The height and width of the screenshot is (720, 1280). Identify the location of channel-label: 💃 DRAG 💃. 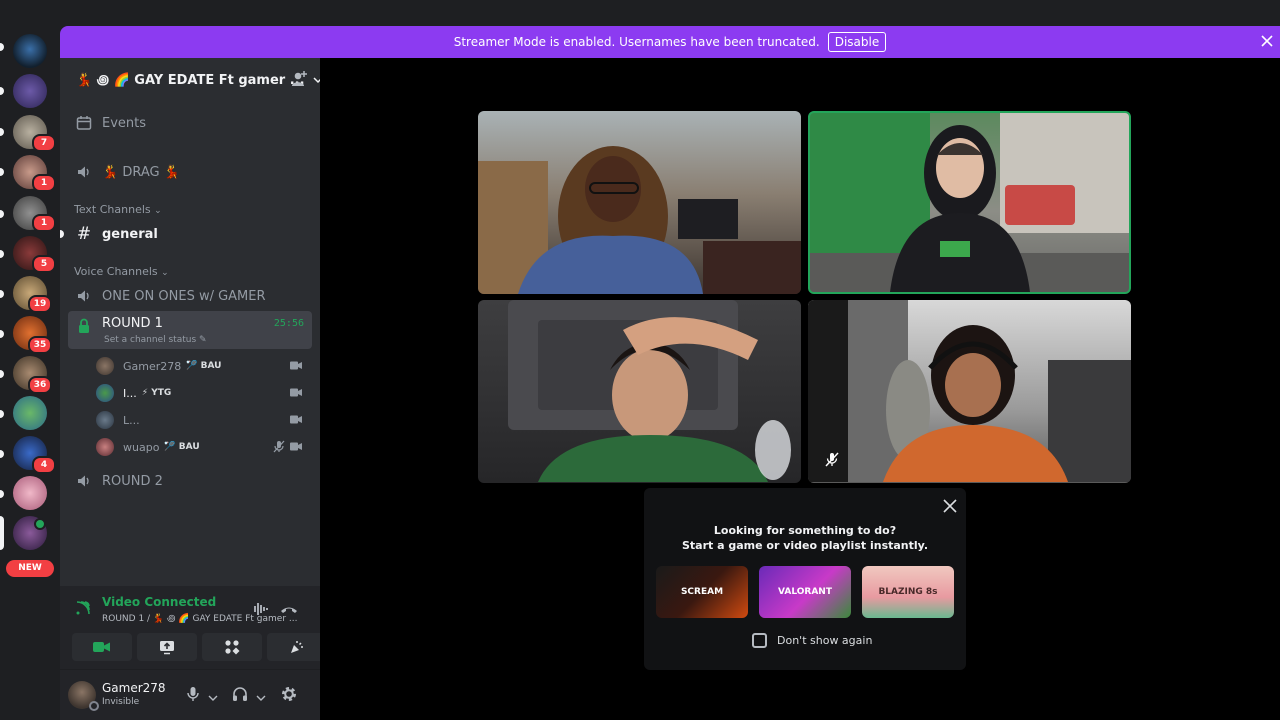
(141, 172).